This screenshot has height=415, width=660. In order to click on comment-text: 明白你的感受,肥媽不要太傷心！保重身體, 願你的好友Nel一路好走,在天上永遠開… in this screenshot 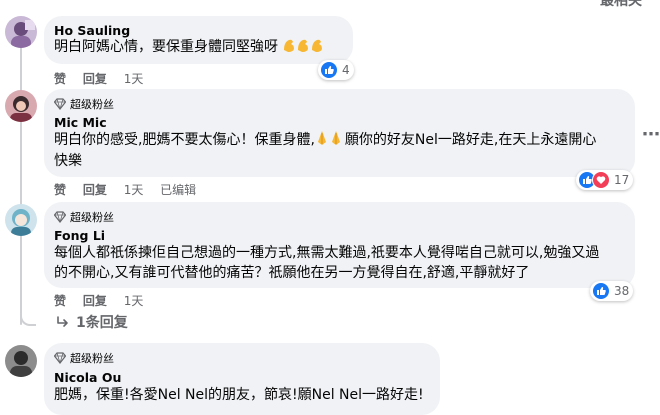, I will do `click(325, 141)`.